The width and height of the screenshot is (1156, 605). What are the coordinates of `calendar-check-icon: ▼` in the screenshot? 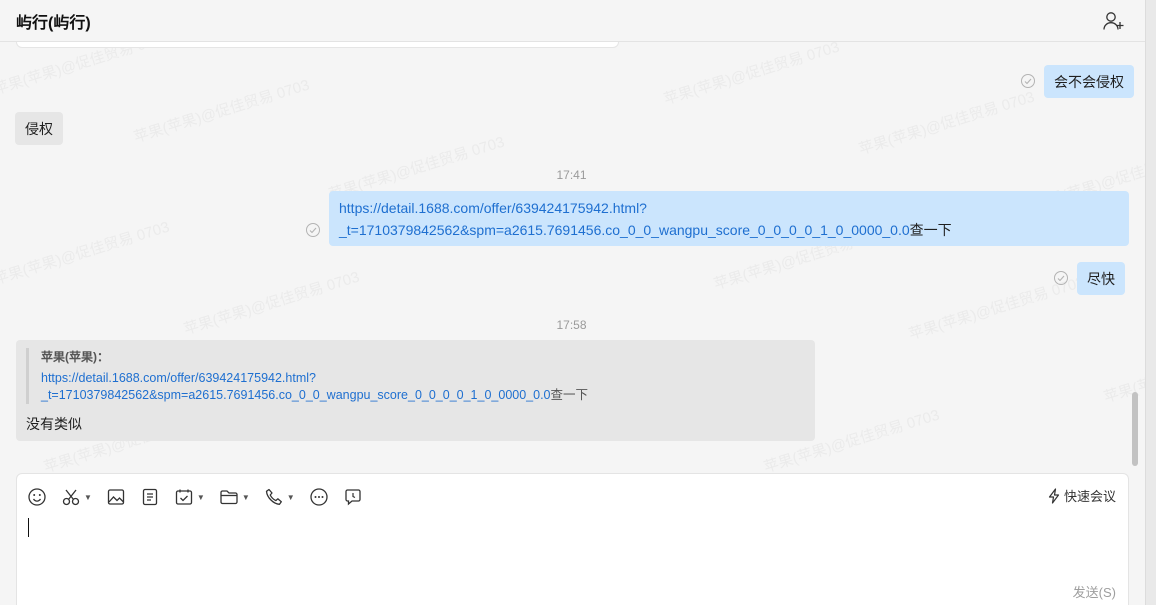 It's located at (189, 497).